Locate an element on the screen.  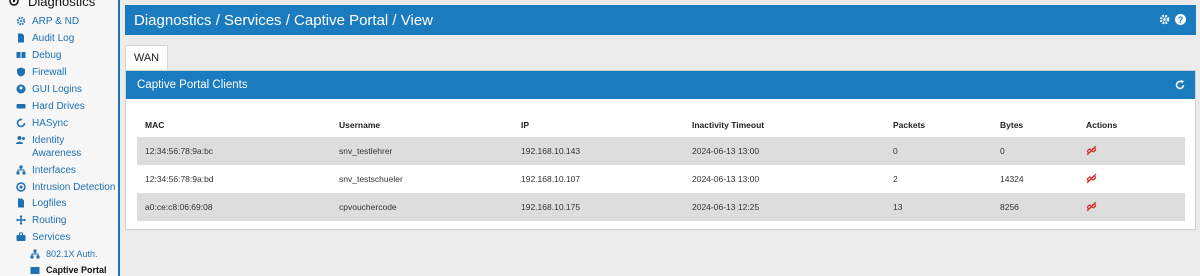
cell-packets: 2 is located at coordinates (938, 179).